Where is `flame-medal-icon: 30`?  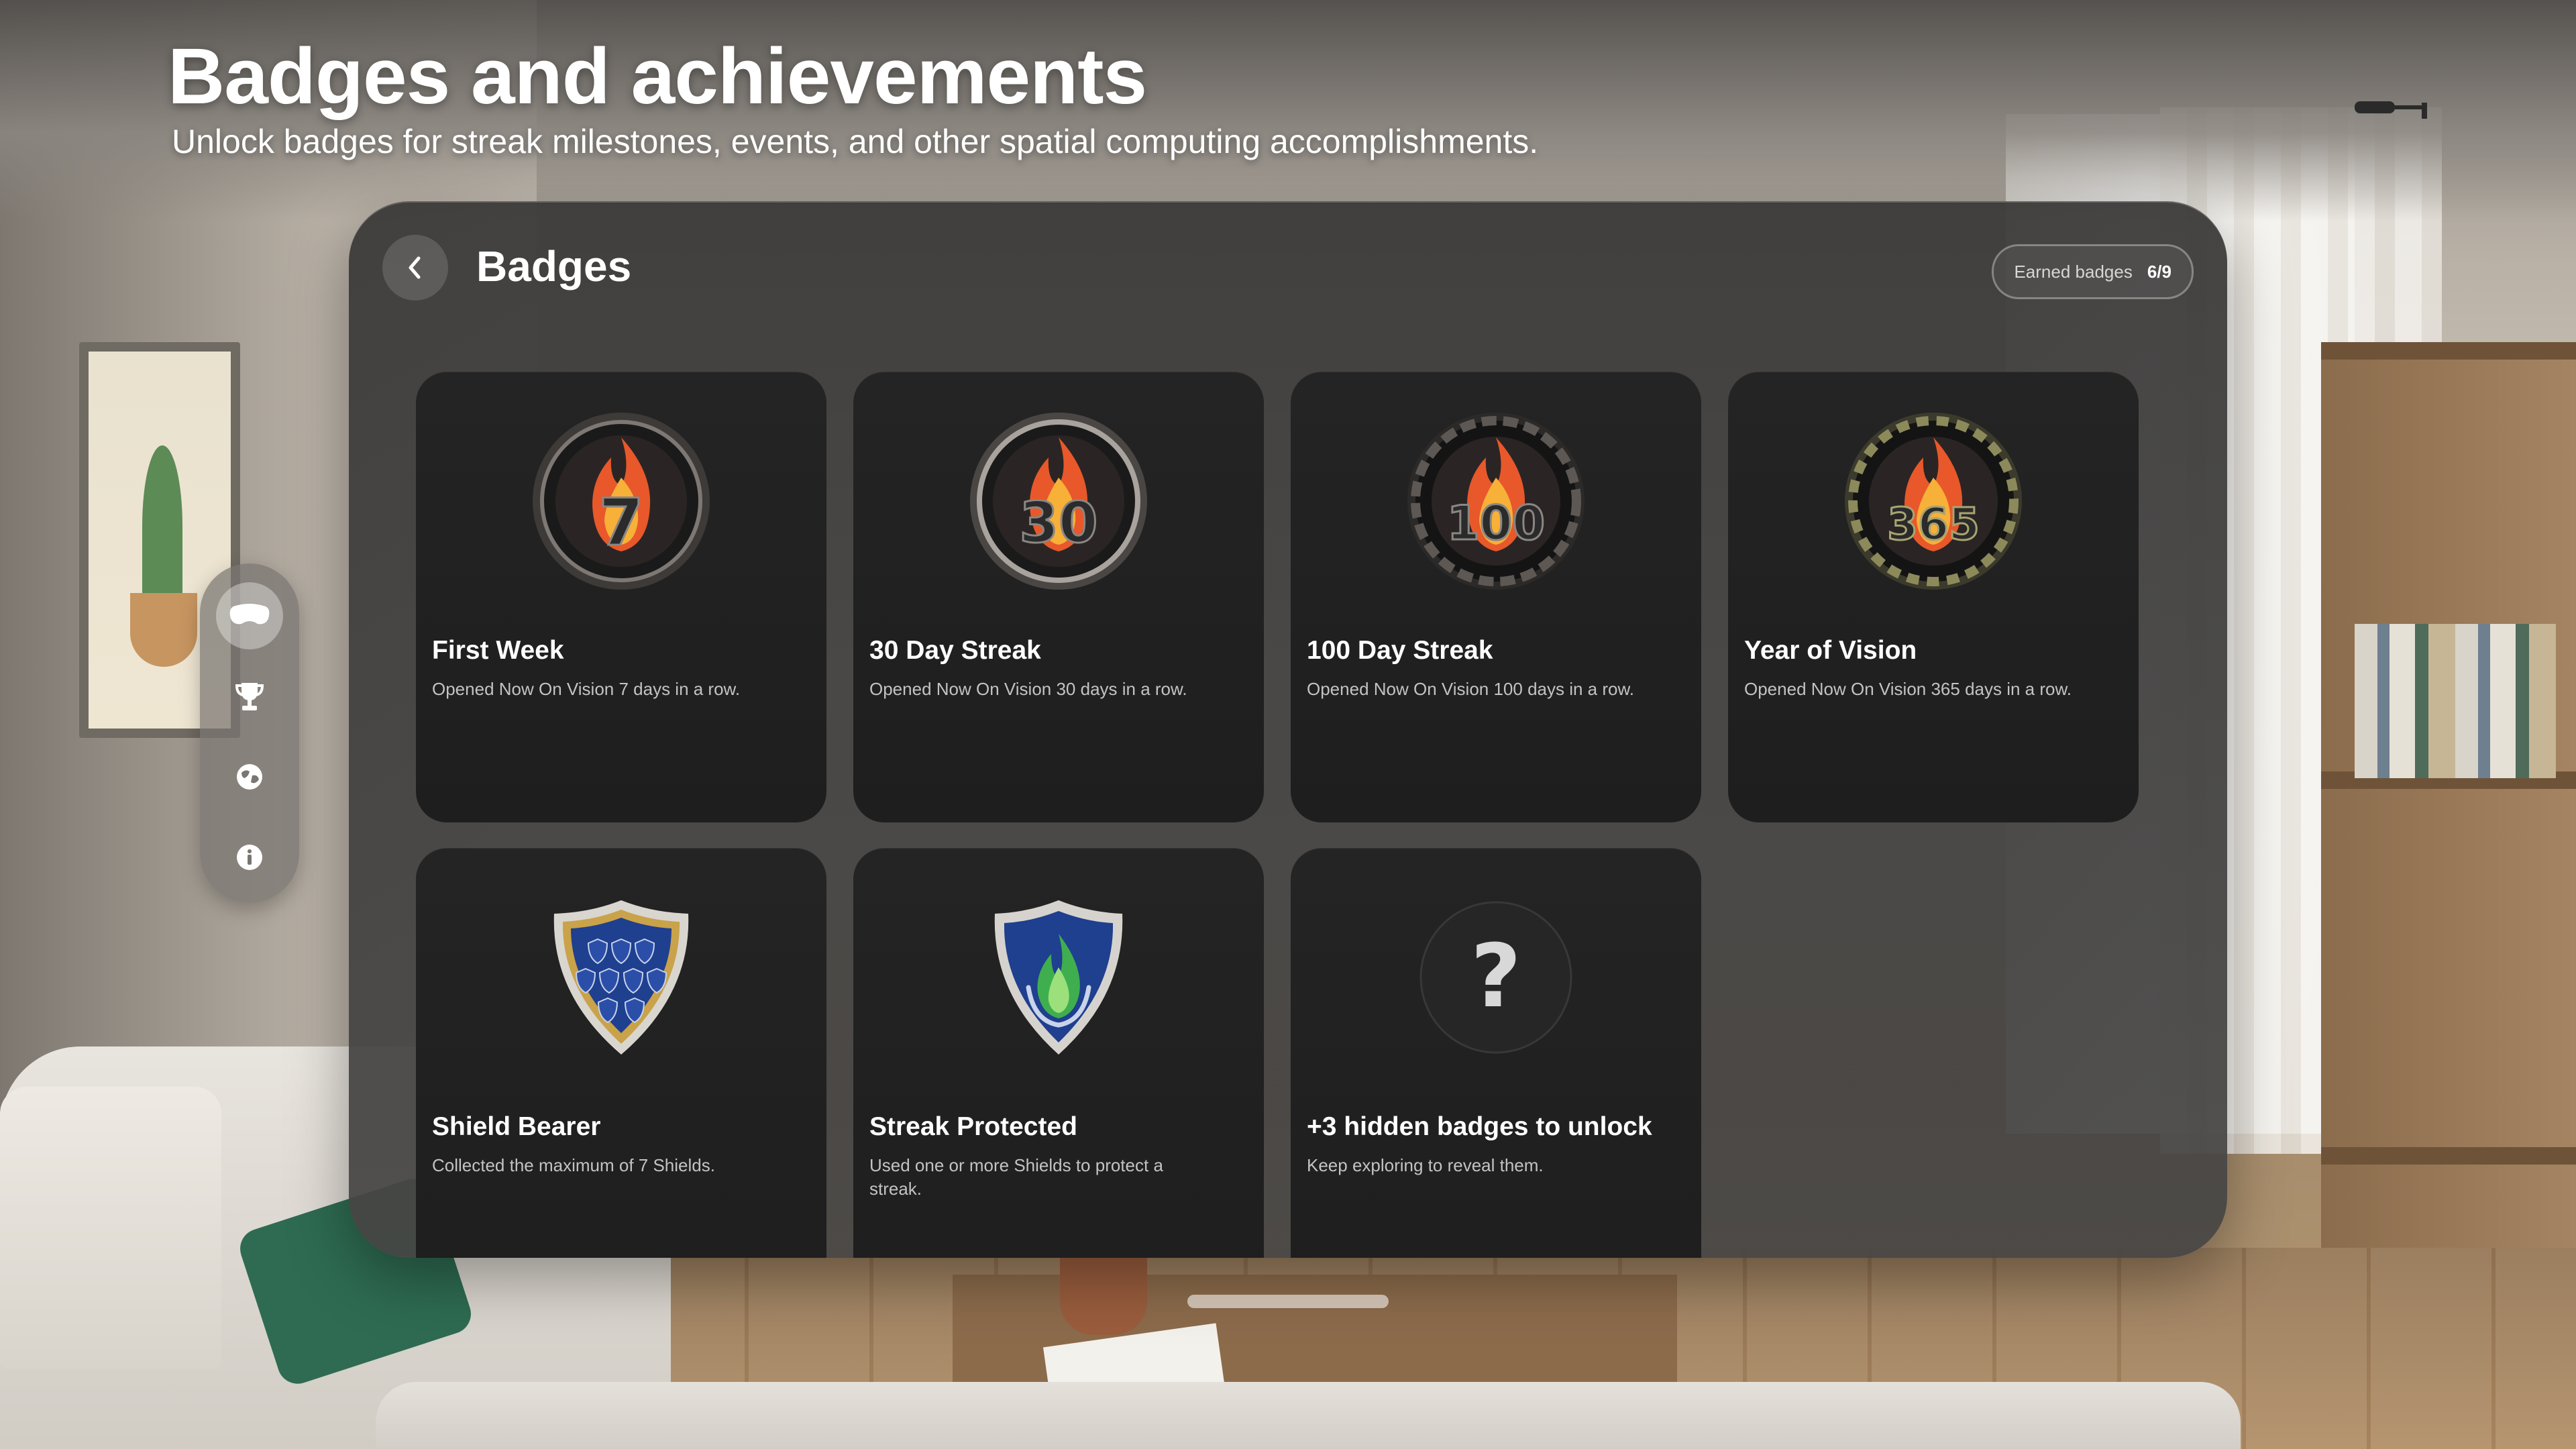 flame-medal-icon: 30 is located at coordinates (1058, 501).